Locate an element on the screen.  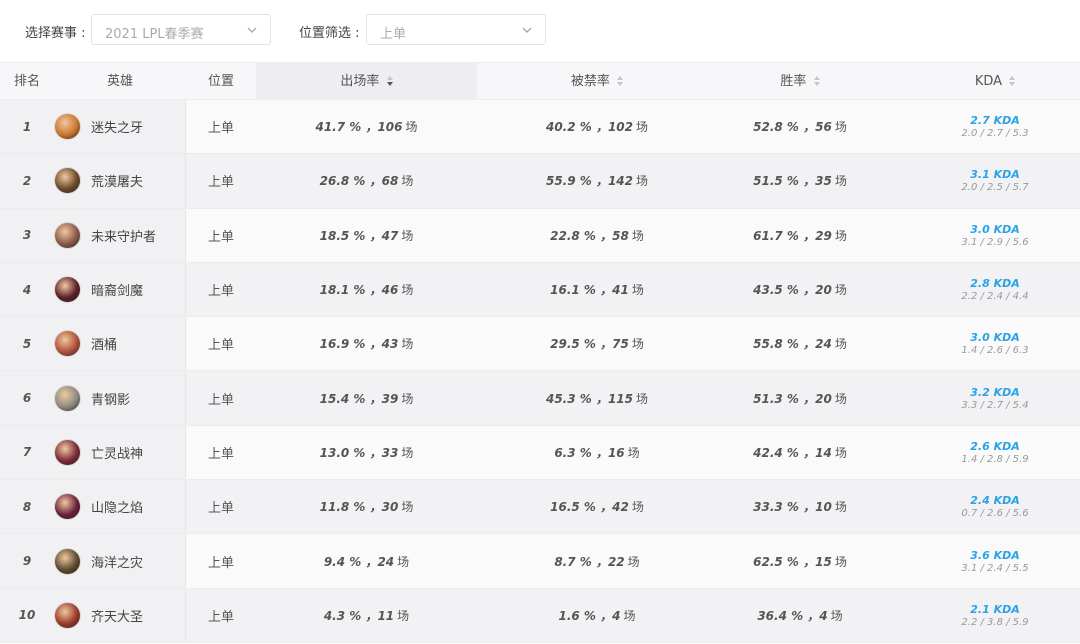
ban-rate-cell: 45.3 % ，115 场 is located at coordinates (597, 397).